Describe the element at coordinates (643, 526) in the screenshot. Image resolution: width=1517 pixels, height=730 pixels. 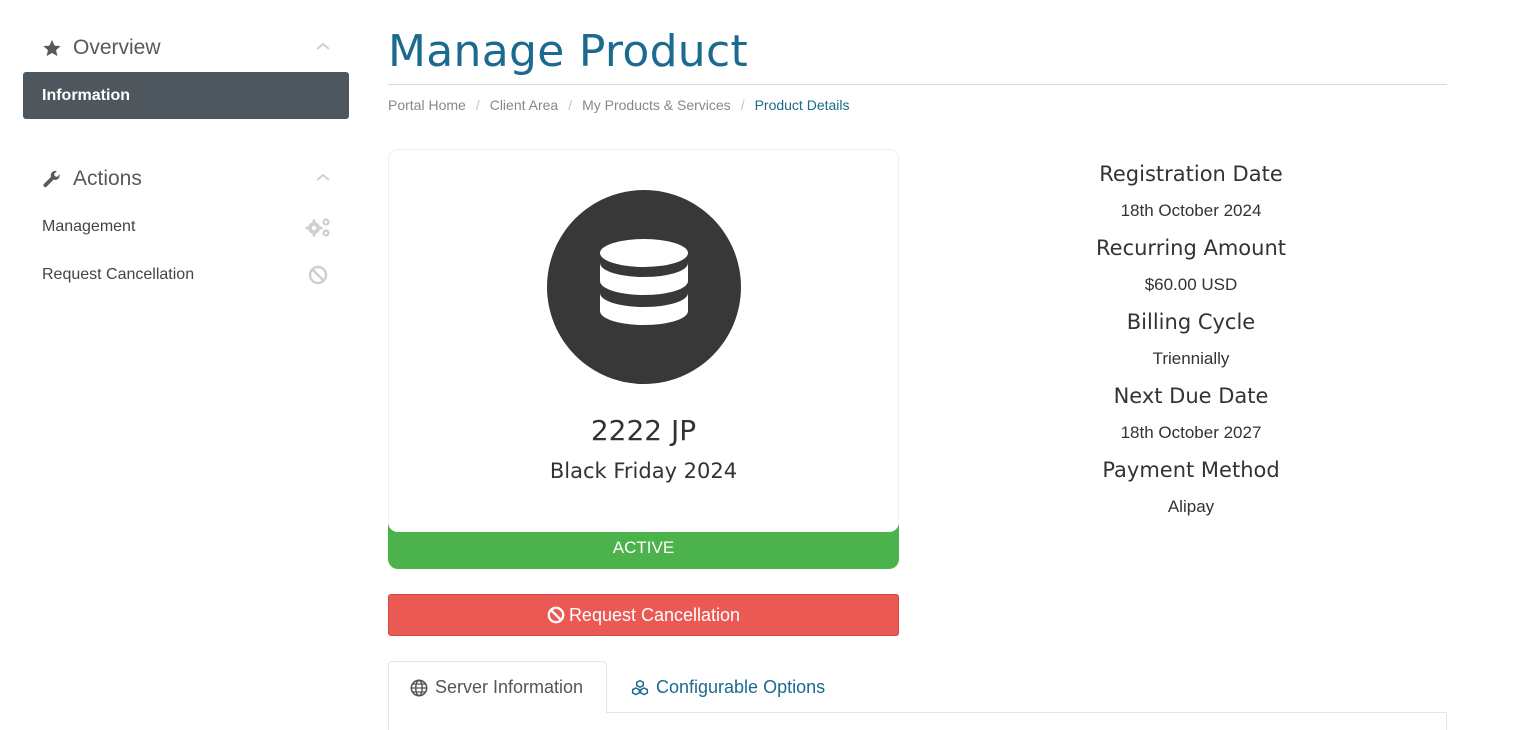
I see `card-bottom-edge` at that location.